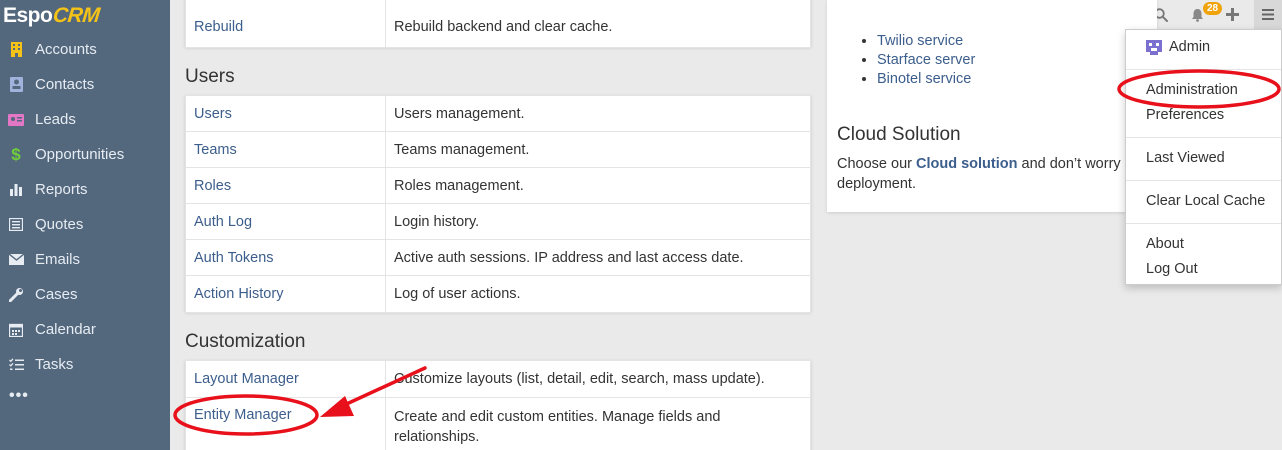 This screenshot has height=450, width=1282. I want to click on sidebar-item-emails: Emails, so click(85, 259).